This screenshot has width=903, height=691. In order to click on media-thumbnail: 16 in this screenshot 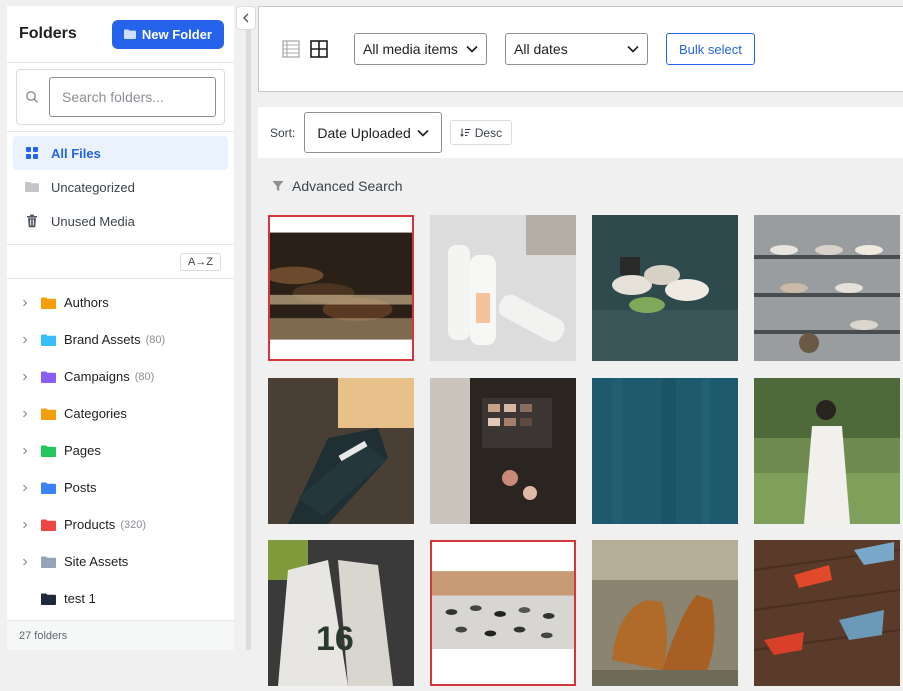, I will do `click(341, 613)`.